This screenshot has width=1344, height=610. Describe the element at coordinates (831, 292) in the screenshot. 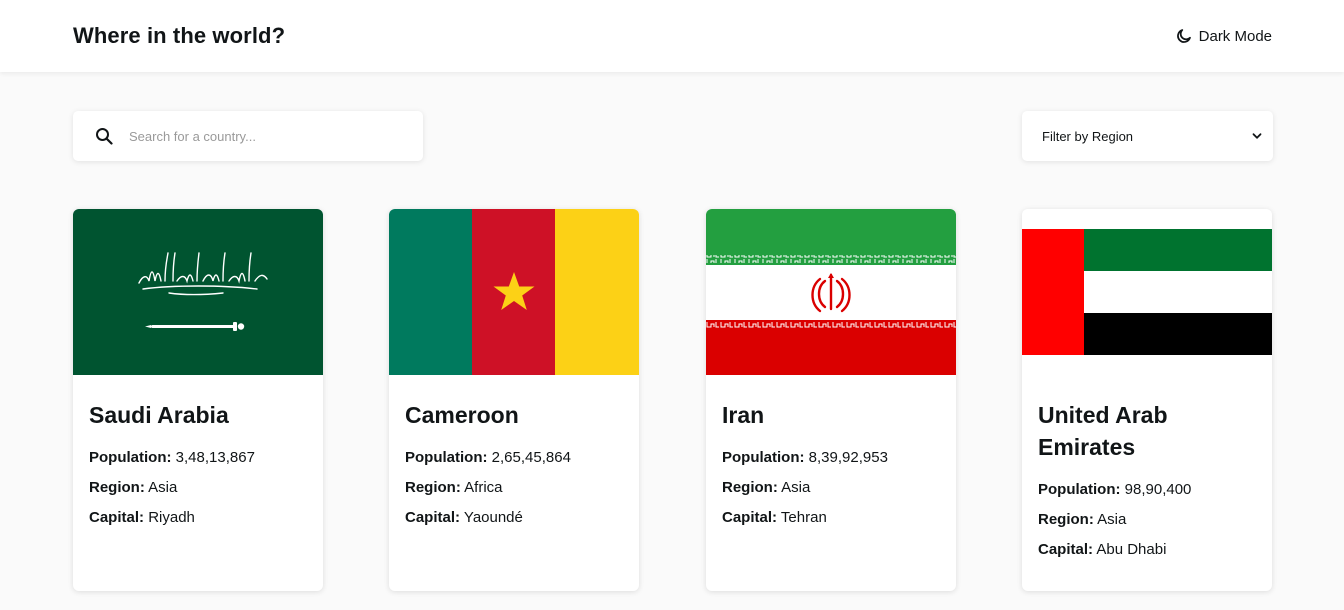

I see `iran-flag-image` at that location.